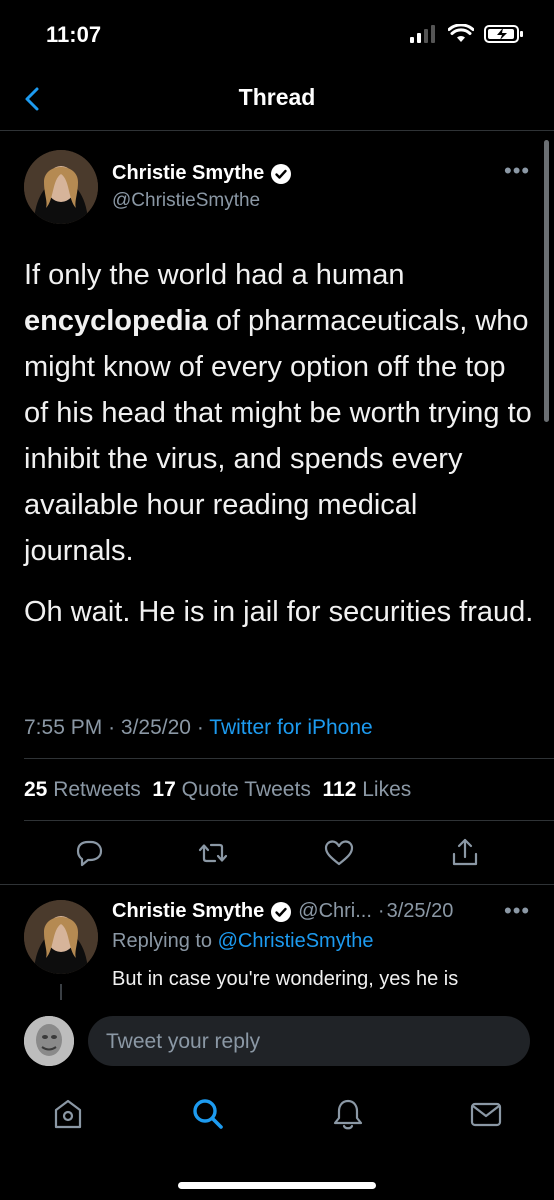 Image resolution: width=554 pixels, height=1200 pixels. Describe the element at coordinates (277, 1185) in the screenshot. I see `home-indicator` at that location.